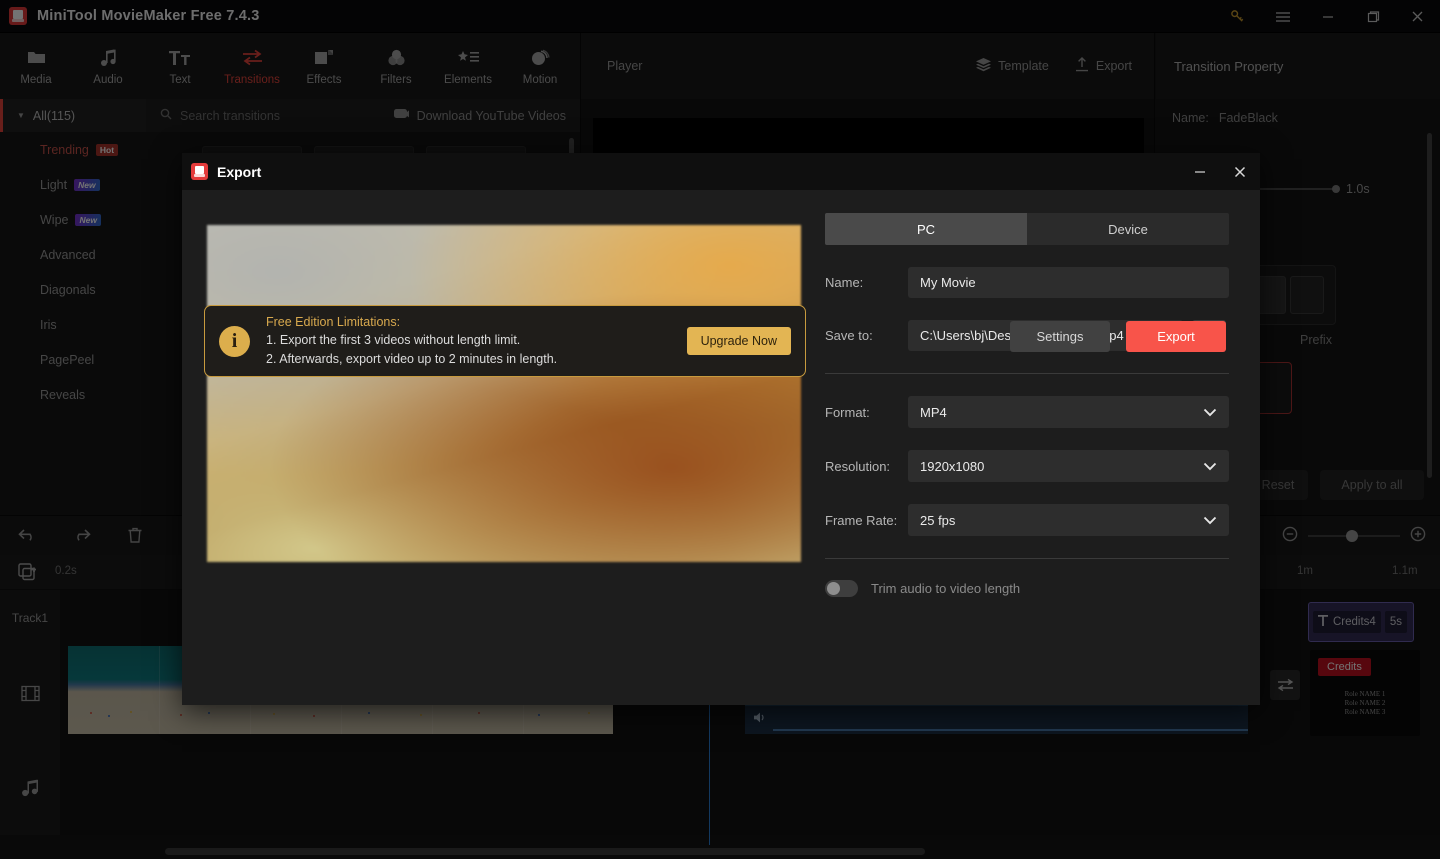 Image resolution: width=1440 pixels, height=859 pixels. What do you see at coordinates (1200, 171) in the screenshot?
I see `minimize-icon` at bounding box center [1200, 171].